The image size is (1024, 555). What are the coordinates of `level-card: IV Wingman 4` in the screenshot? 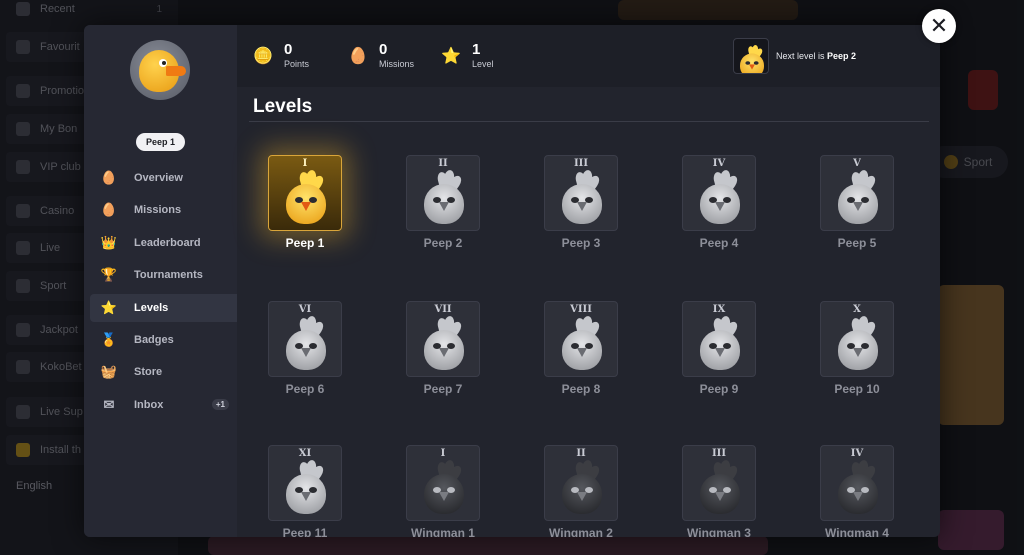 It's located at (856, 491).